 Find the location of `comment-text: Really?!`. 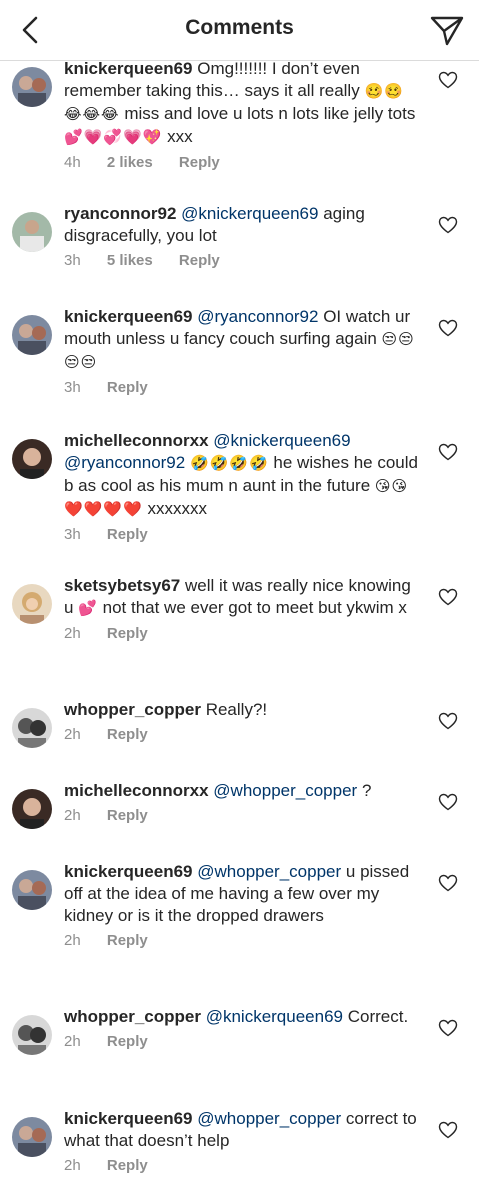

comment-text: Really?! is located at coordinates (236, 709).